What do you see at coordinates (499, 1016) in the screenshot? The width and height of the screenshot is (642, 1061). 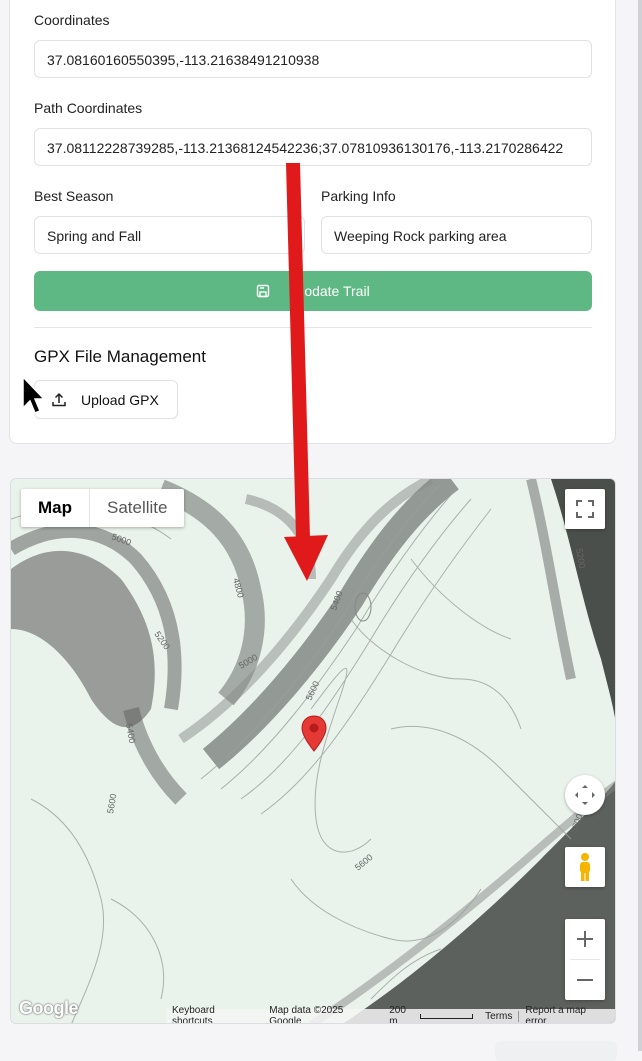 I see `terms-link: Terms` at bounding box center [499, 1016].